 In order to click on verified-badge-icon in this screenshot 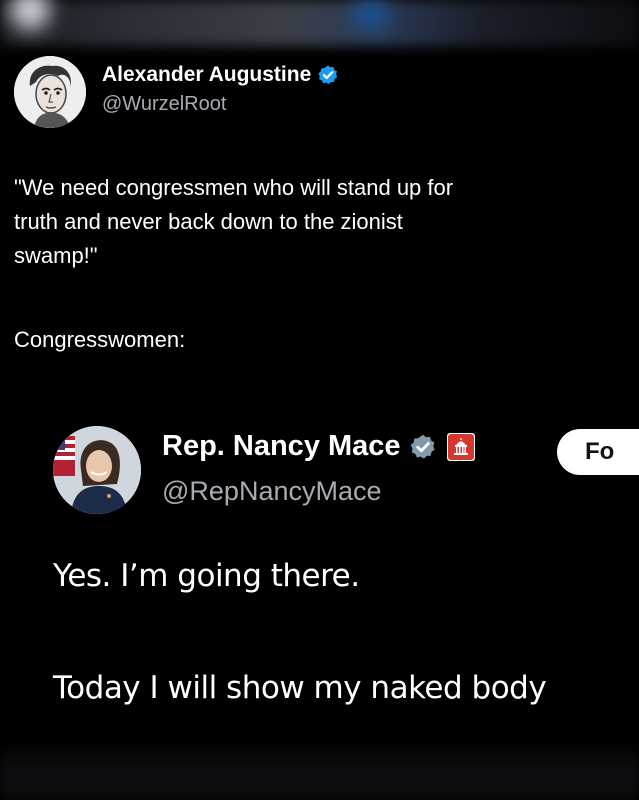, I will do `click(328, 75)`.